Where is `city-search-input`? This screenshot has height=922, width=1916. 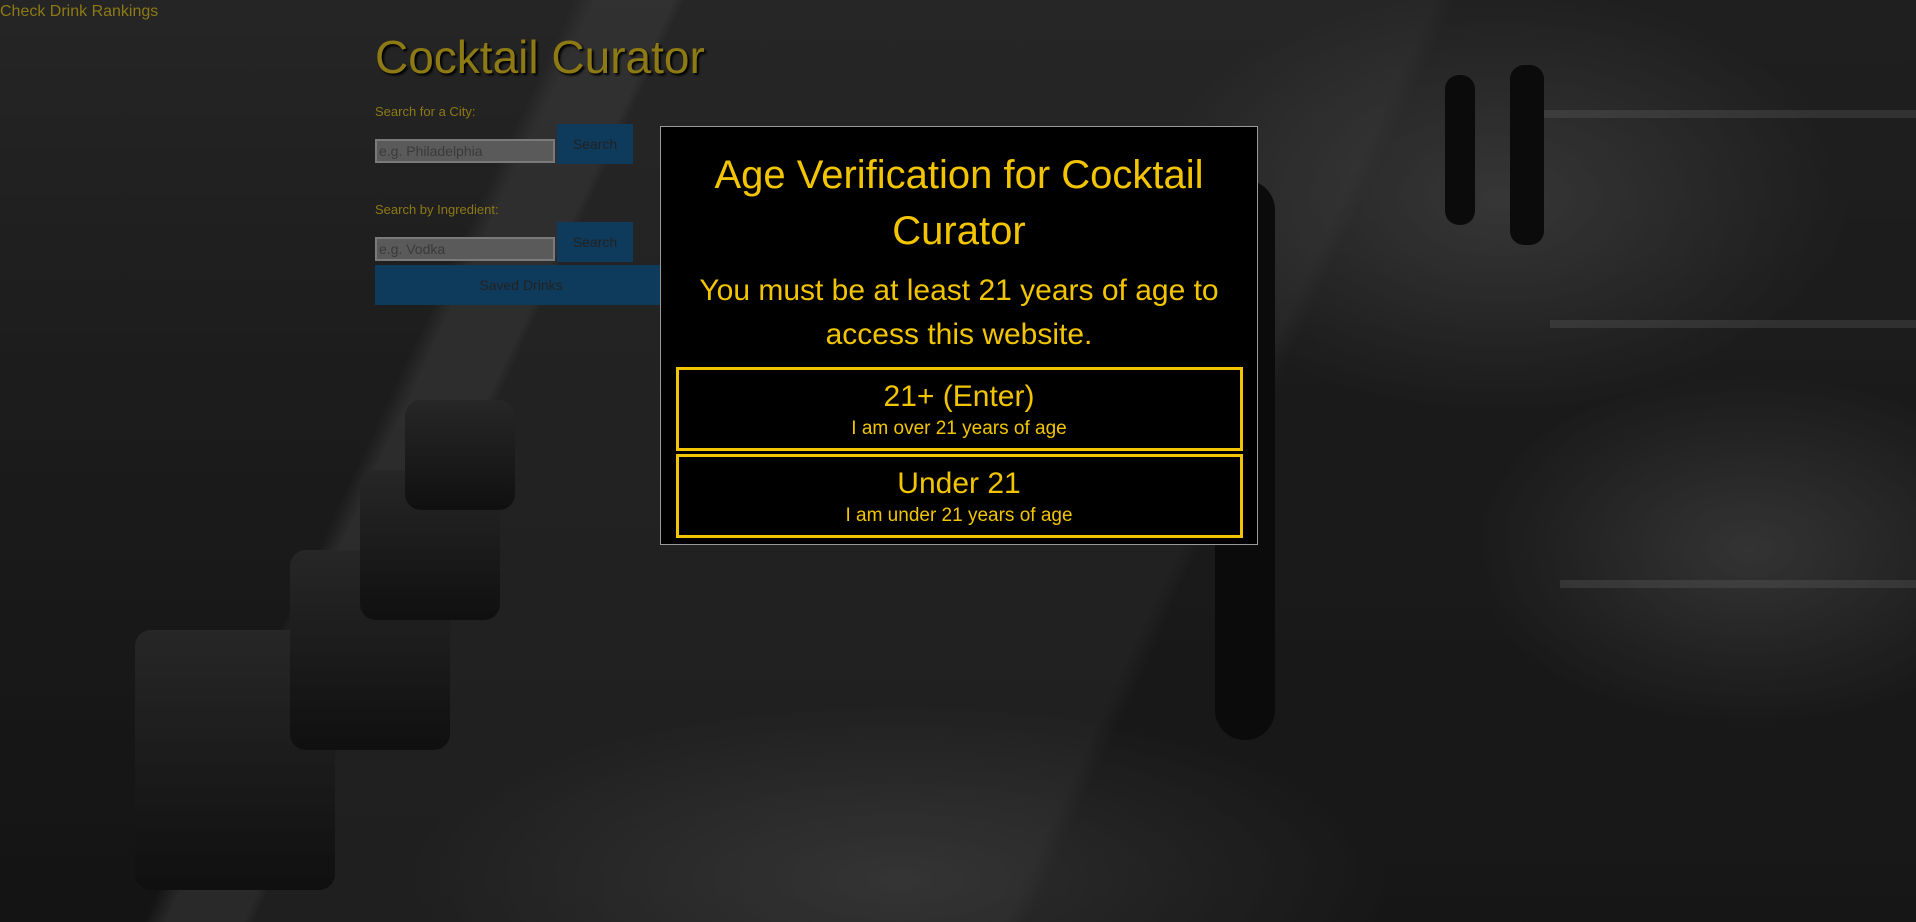
city-search-input is located at coordinates (465, 151).